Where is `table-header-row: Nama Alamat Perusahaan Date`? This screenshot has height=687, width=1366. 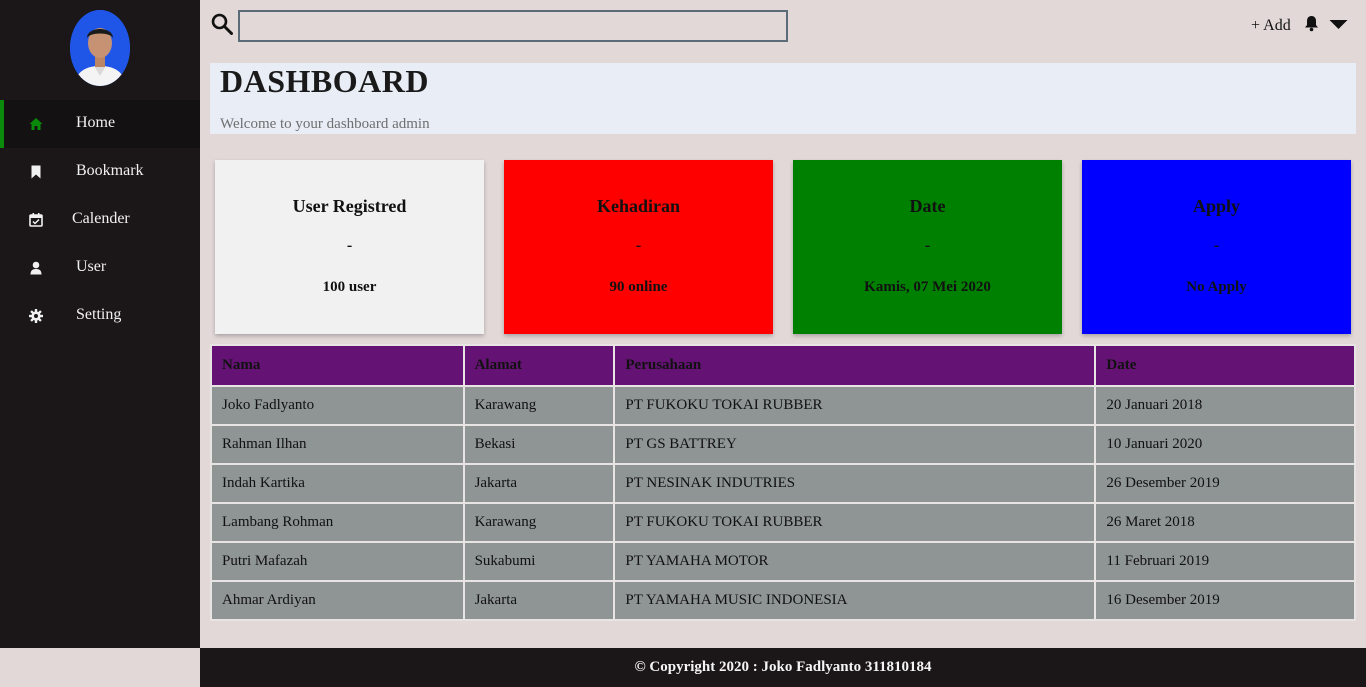
table-header-row: Nama Alamat Perusahaan Date is located at coordinates (783, 365).